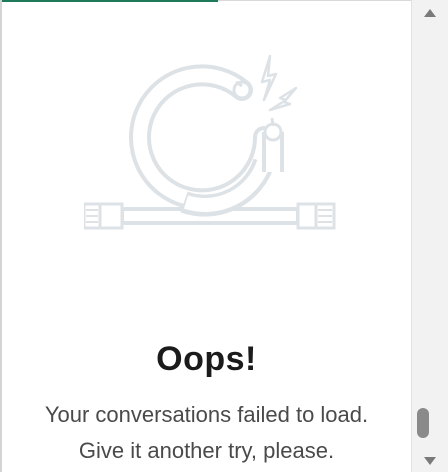 The height and width of the screenshot is (472, 448). What do you see at coordinates (423, 423) in the screenshot?
I see `scroll-thumb` at bounding box center [423, 423].